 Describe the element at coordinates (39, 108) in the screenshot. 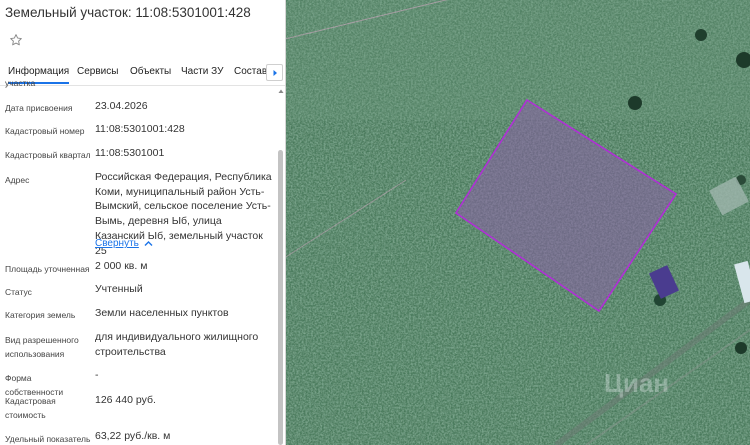

I see `assign-date-label: Дата присвоения` at that location.